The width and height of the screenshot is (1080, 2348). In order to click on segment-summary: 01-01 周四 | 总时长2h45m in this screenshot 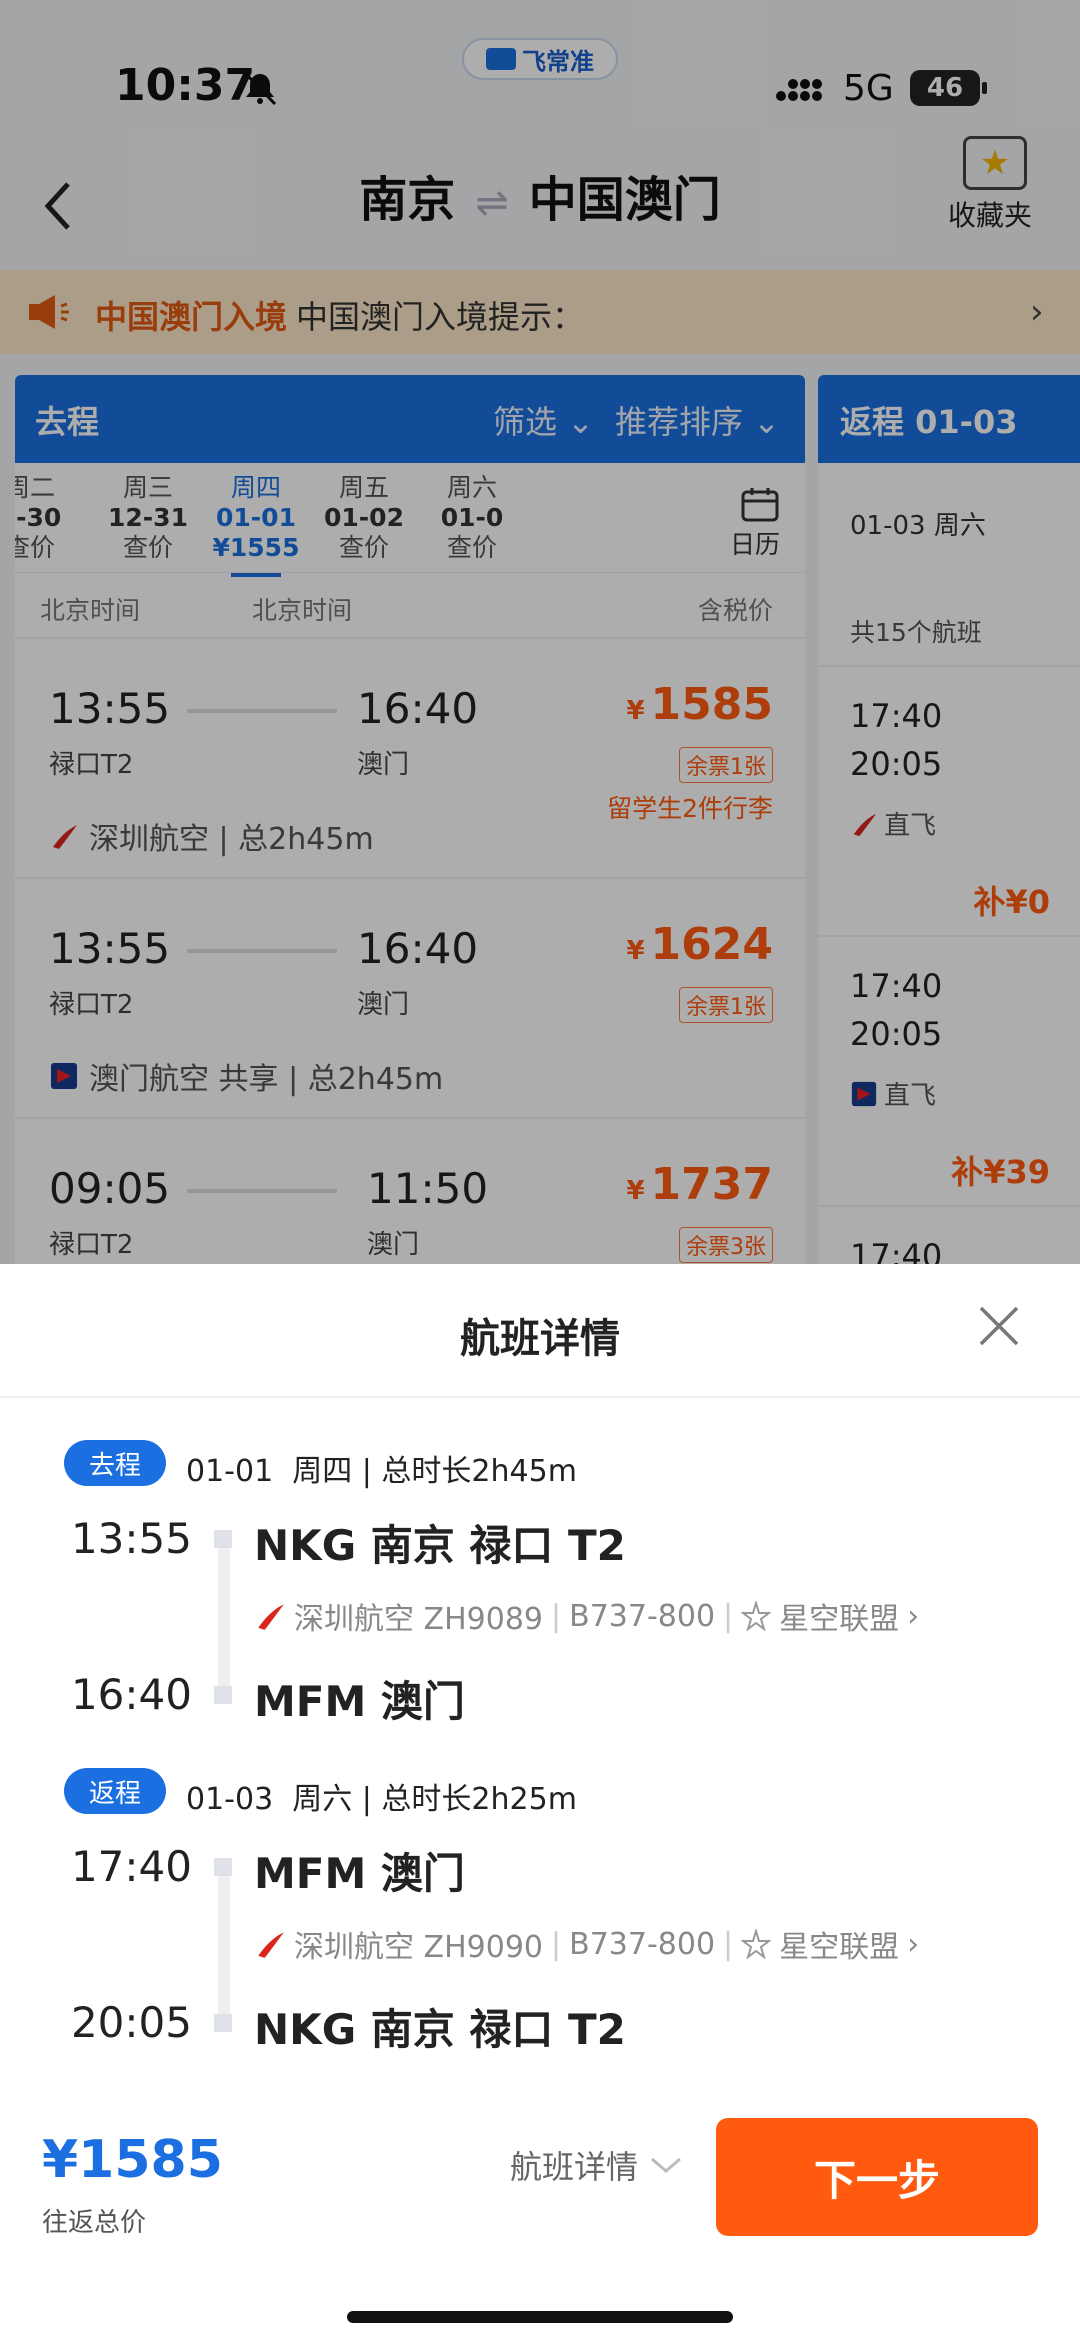, I will do `click(381, 1471)`.